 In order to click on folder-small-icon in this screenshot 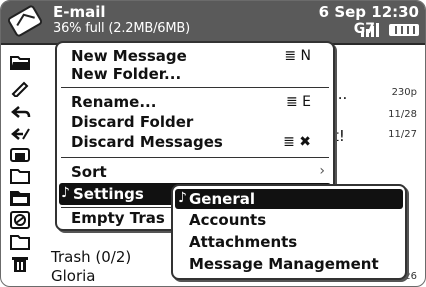, I will do `click(20, 242)`.